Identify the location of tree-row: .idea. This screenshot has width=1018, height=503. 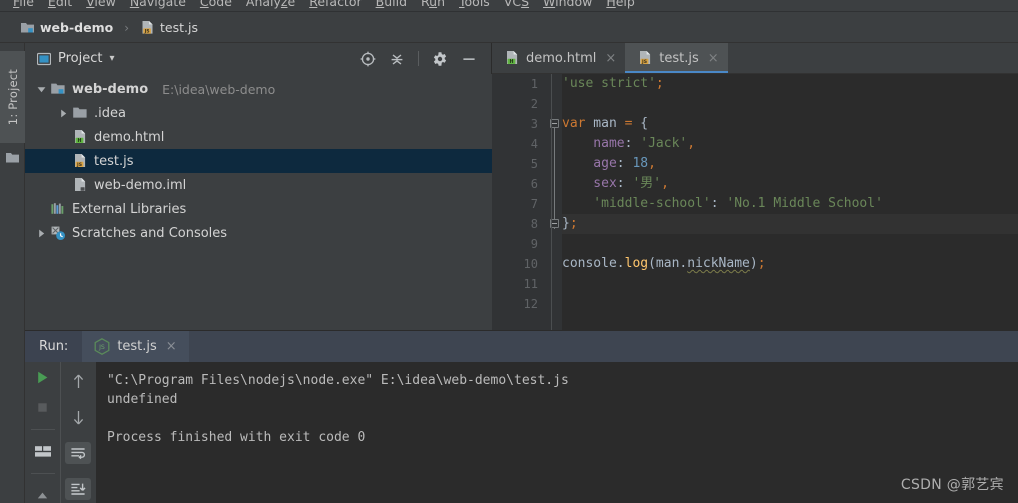
(258, 113).